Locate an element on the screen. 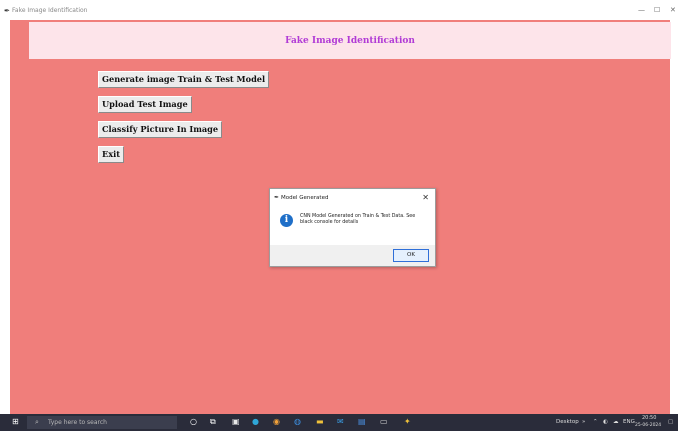 Image resolution: width=678 pixels, height=431 pixels. terminal-icon: ▭ is located at coordinates (384, 422).